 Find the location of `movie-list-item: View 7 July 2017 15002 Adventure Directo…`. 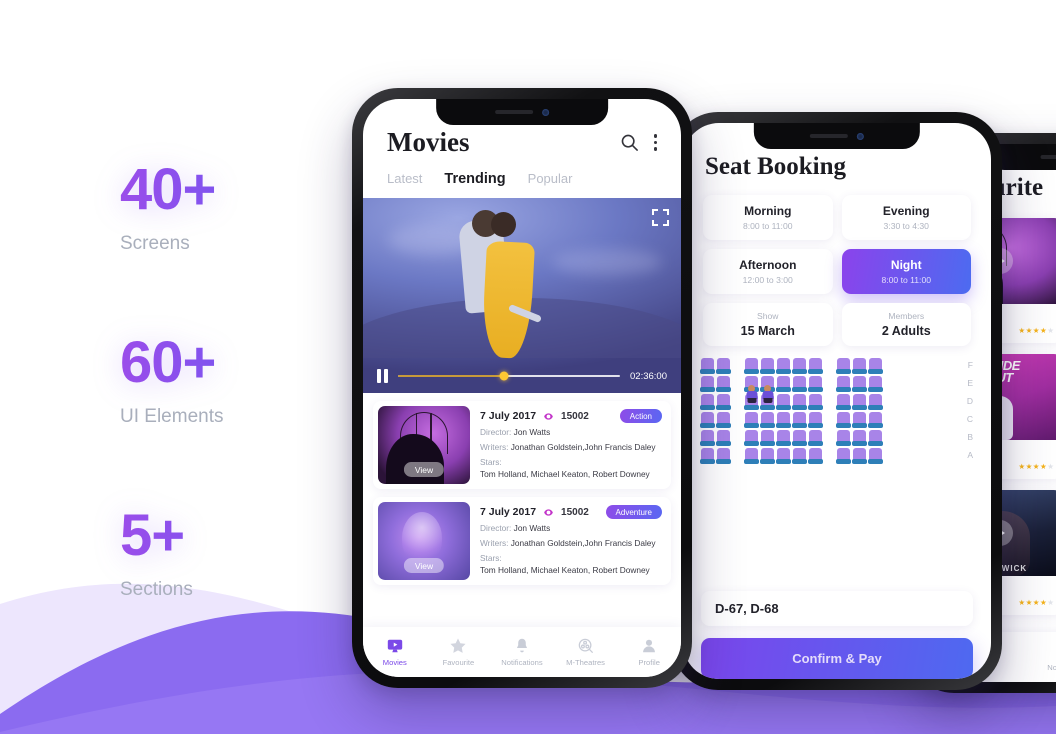

movie-list-item: View 7 July 2017 15002 Adventure Directo… is located at coordinates (522, 541).